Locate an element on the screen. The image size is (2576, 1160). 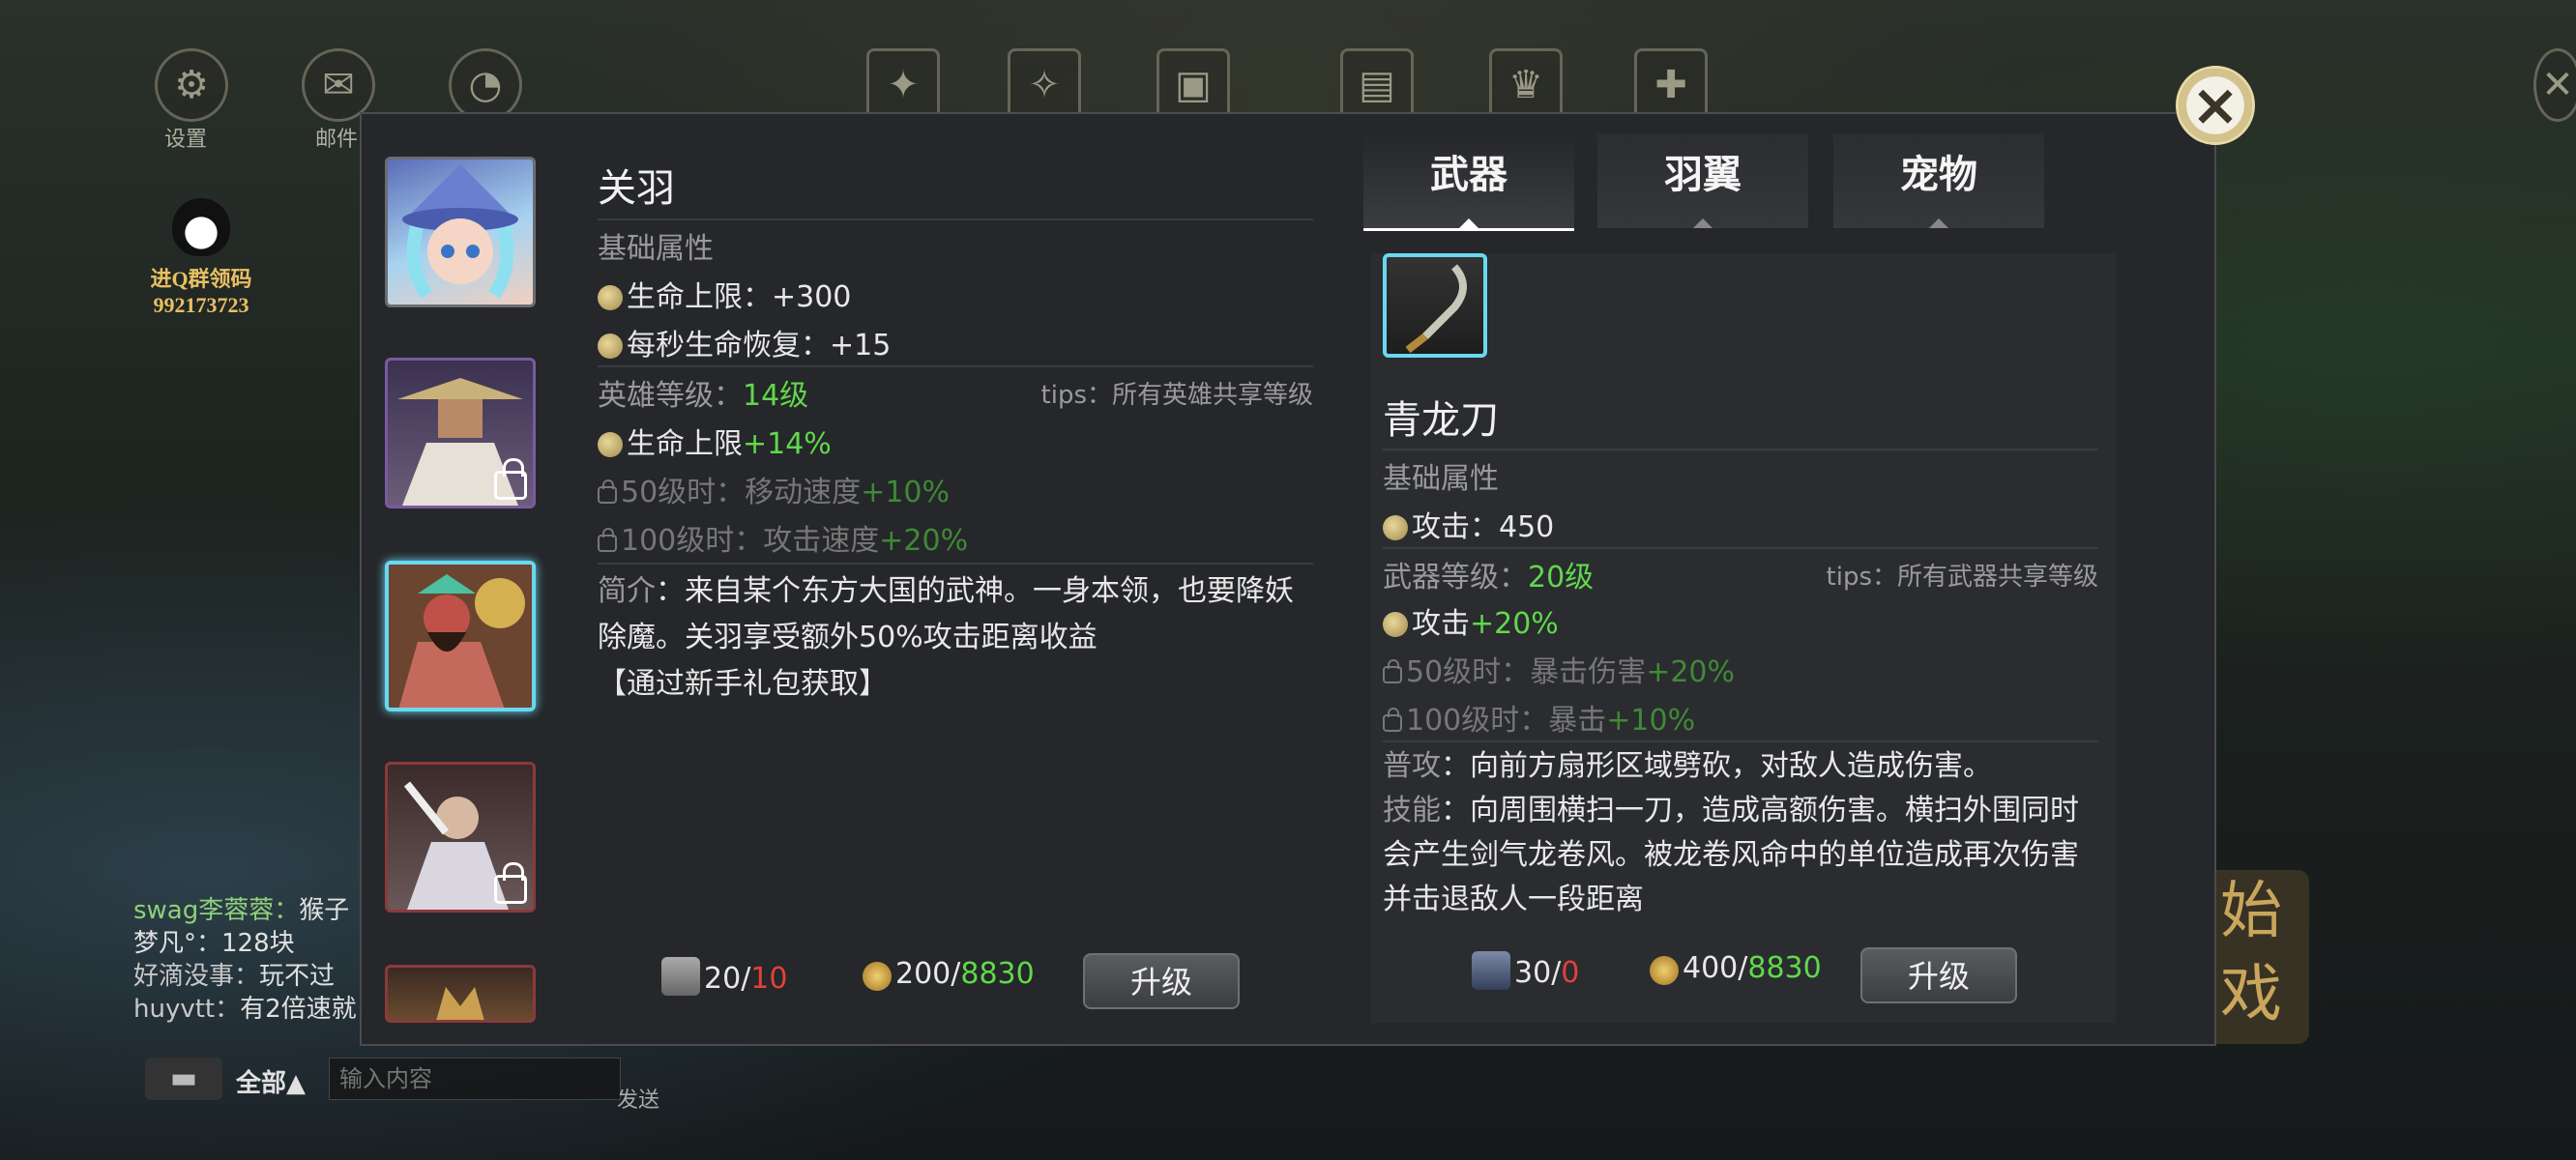
chat-message: swag李蓉蓉：猴子 is located at coordinates (245, 911).